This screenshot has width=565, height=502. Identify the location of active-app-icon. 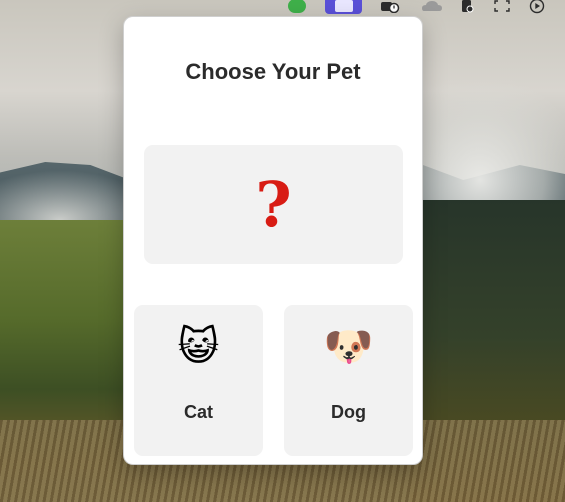
(343, 7).